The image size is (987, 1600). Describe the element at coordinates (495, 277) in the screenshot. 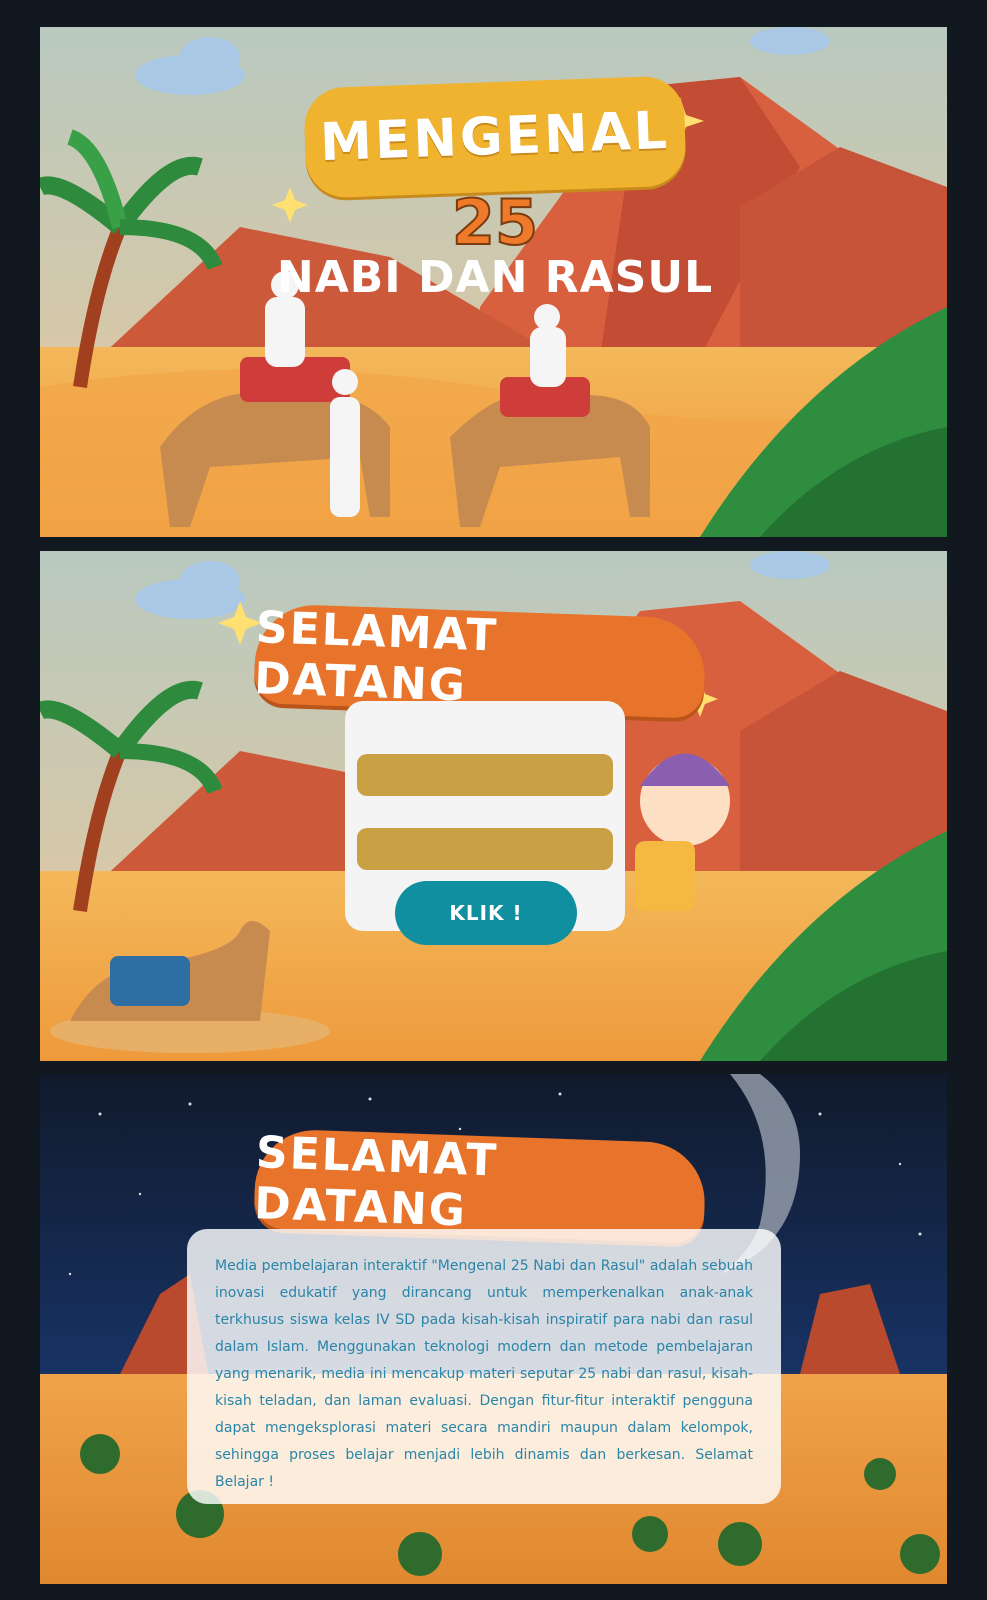

I see `title-bottom-text: NABI DAN RASUL` at that location.